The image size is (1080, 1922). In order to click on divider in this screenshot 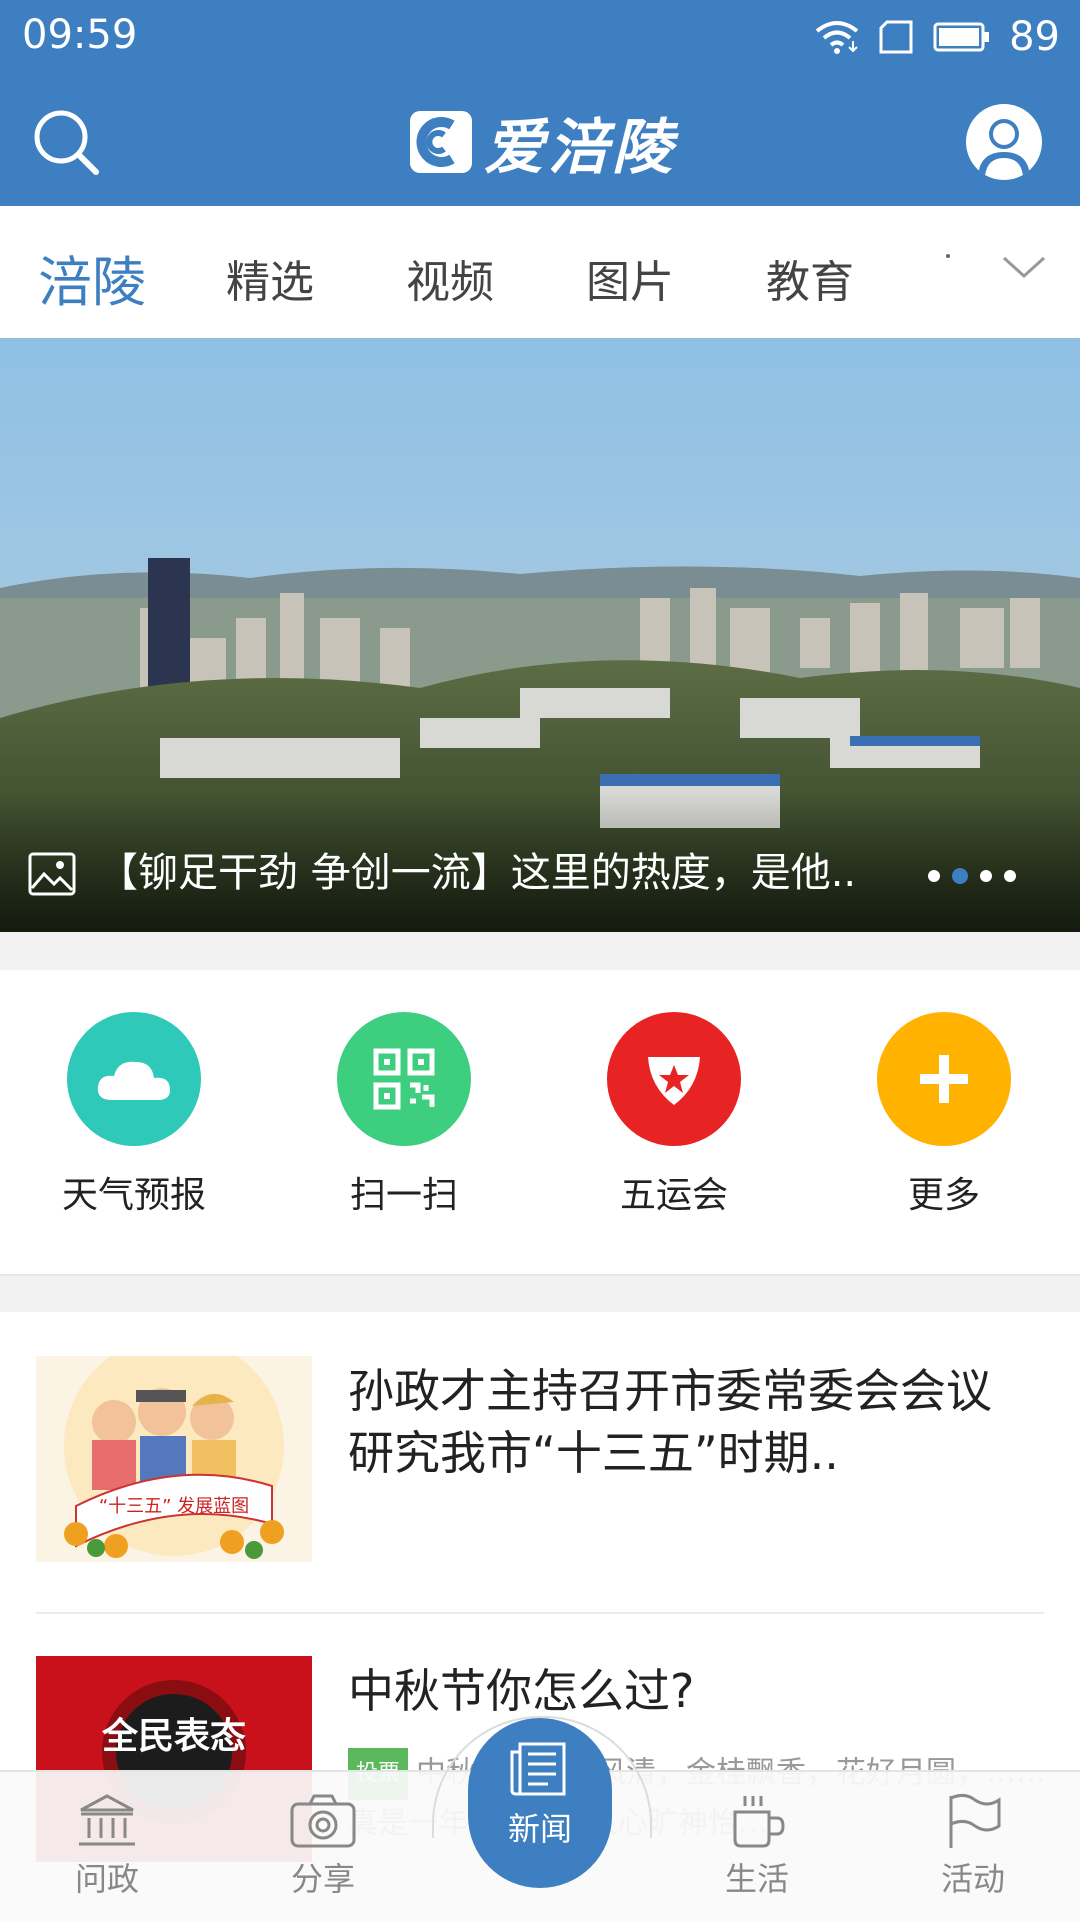, I will do `click(540, 1613)`.